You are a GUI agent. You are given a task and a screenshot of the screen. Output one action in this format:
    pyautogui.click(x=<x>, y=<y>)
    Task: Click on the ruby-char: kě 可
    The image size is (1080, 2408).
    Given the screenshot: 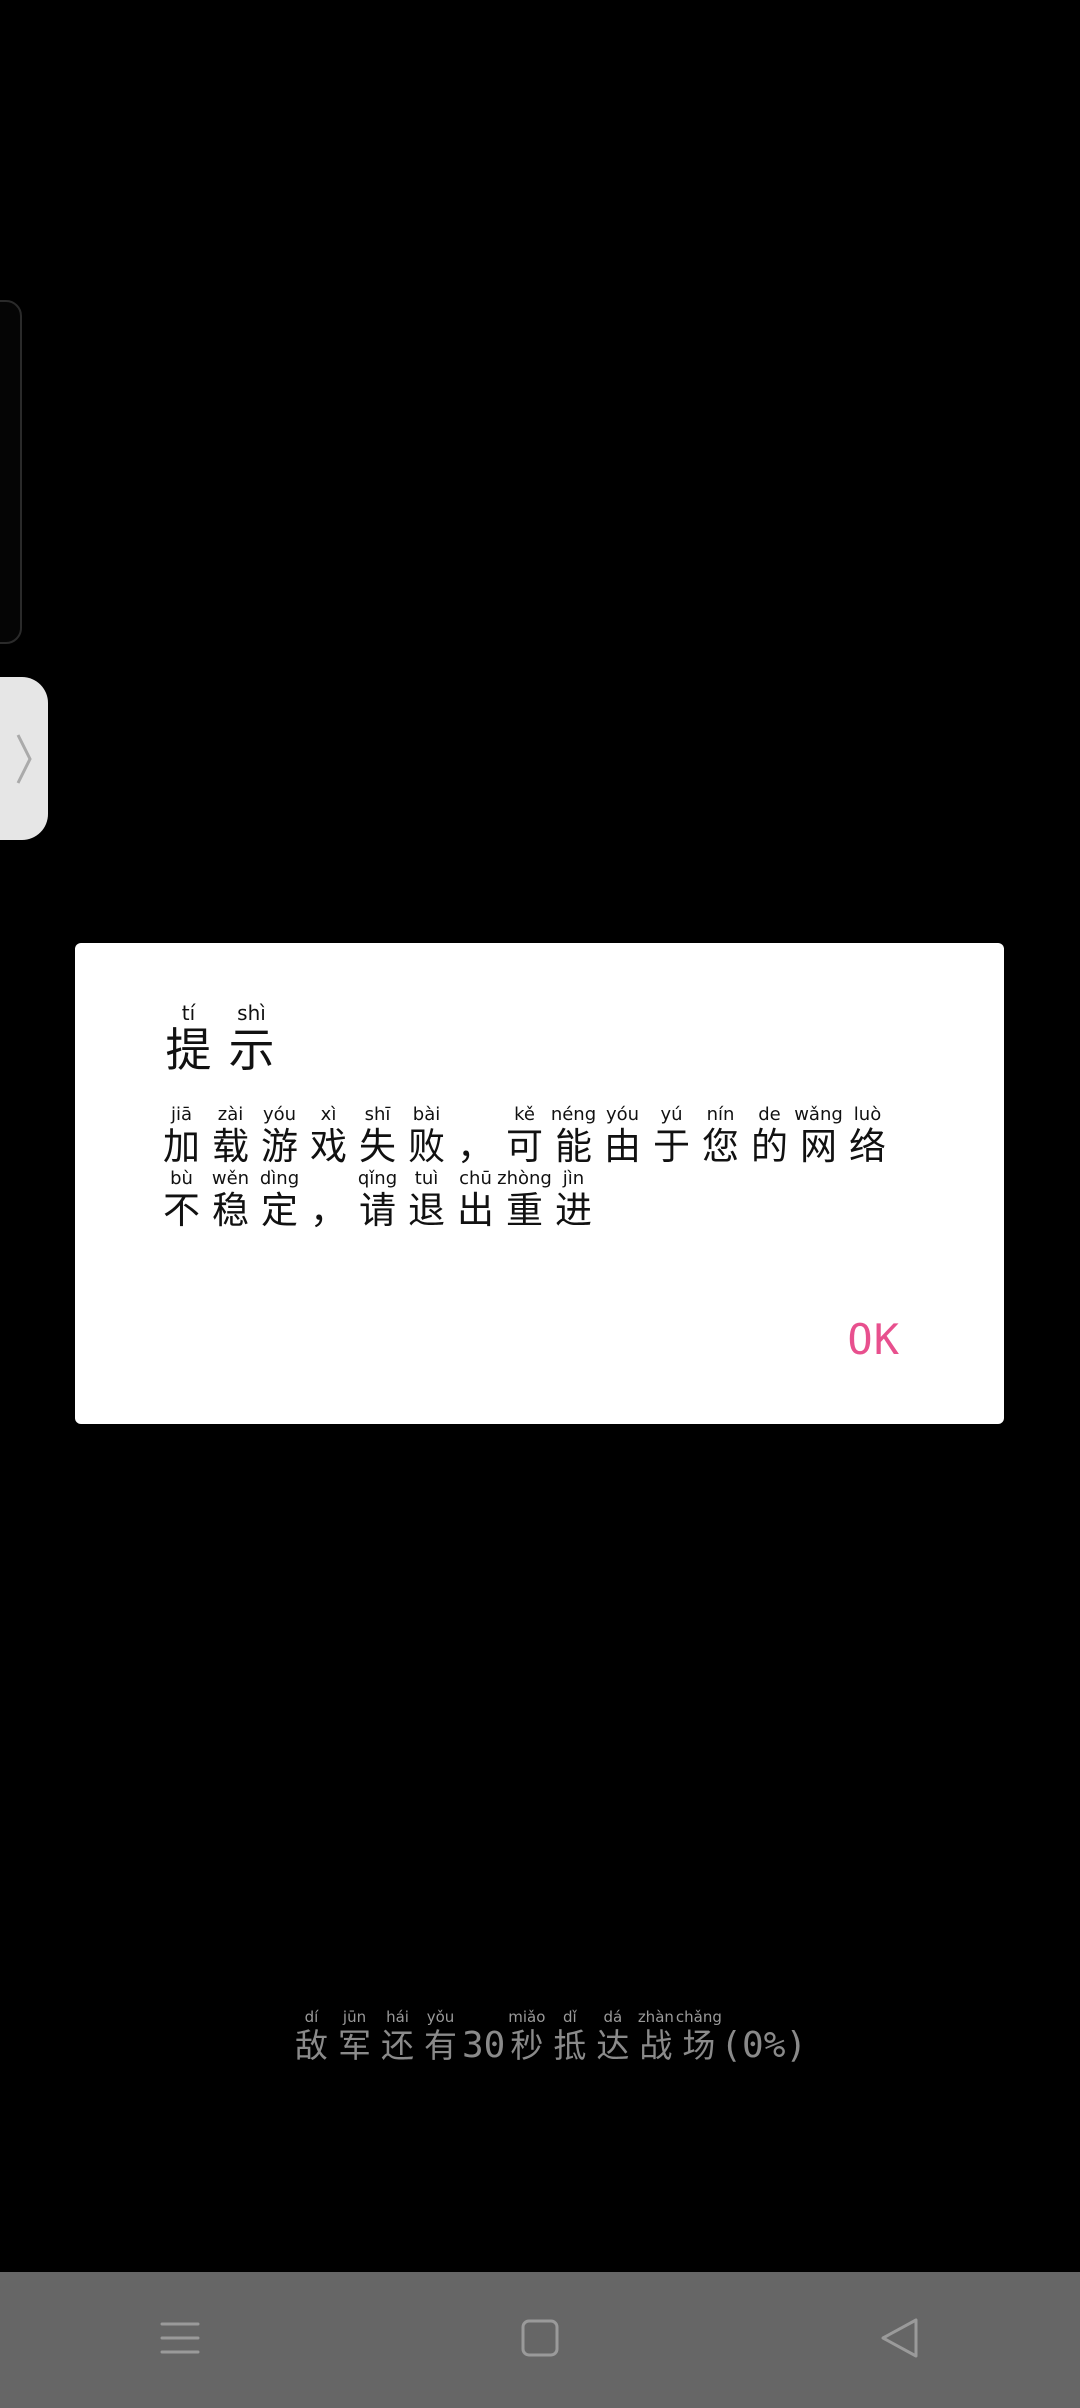 What is the action you would take?
    pyautogui.click(x=524, y=1137)
    